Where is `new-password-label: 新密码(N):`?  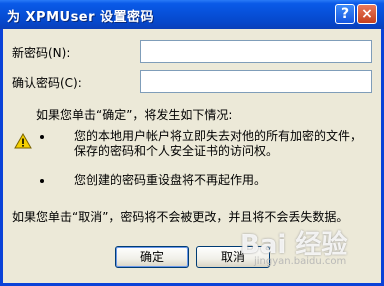 new-password-label: 新密码(N): is located at coordinates (41, 53).